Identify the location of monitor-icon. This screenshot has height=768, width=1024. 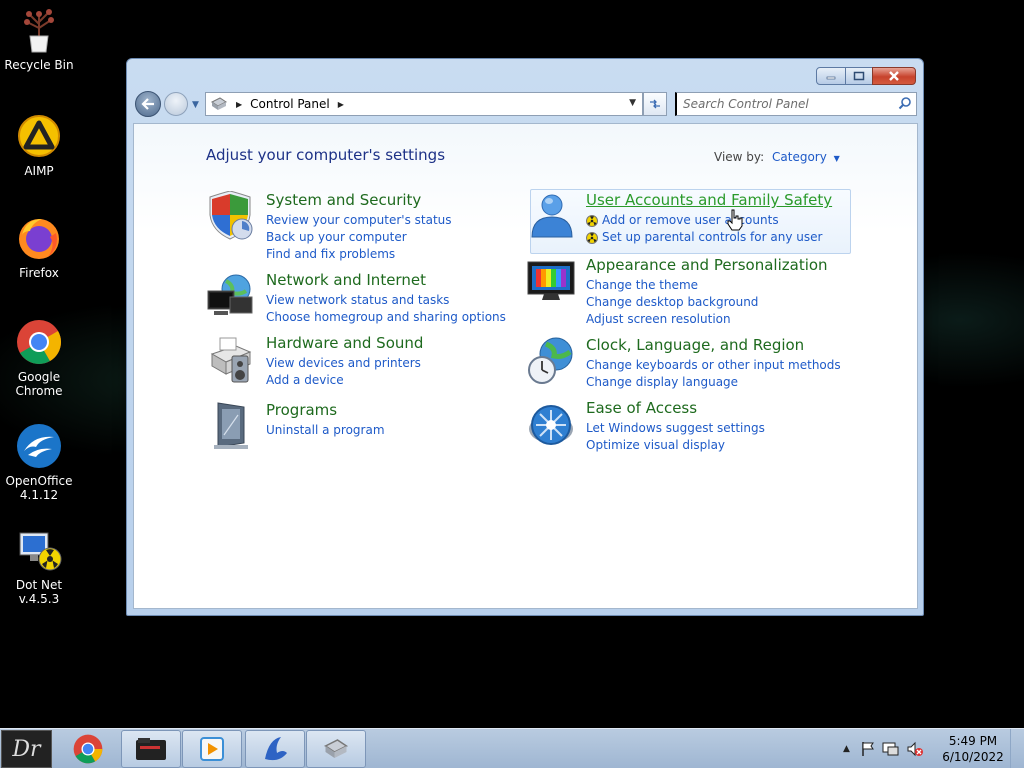
(551, 280).